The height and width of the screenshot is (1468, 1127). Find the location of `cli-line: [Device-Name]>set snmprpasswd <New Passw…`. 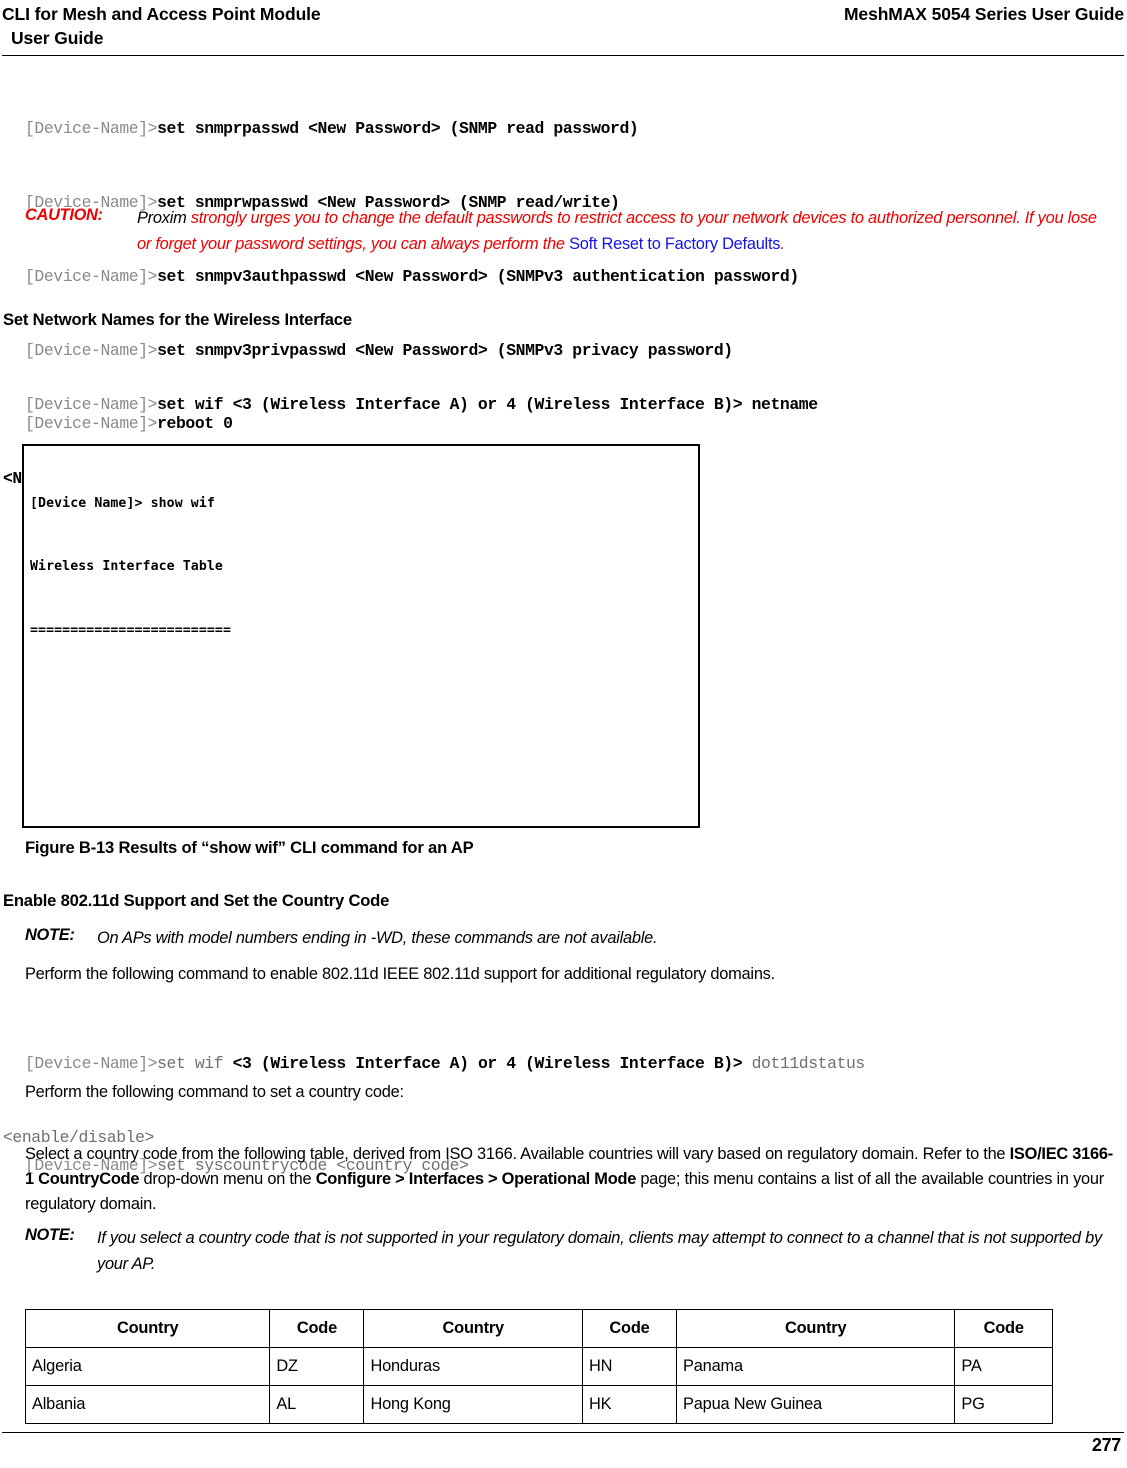

cli-line: [Device-Name]>set snmprpasswd <New Passw… is located at coordinates (570, 129).